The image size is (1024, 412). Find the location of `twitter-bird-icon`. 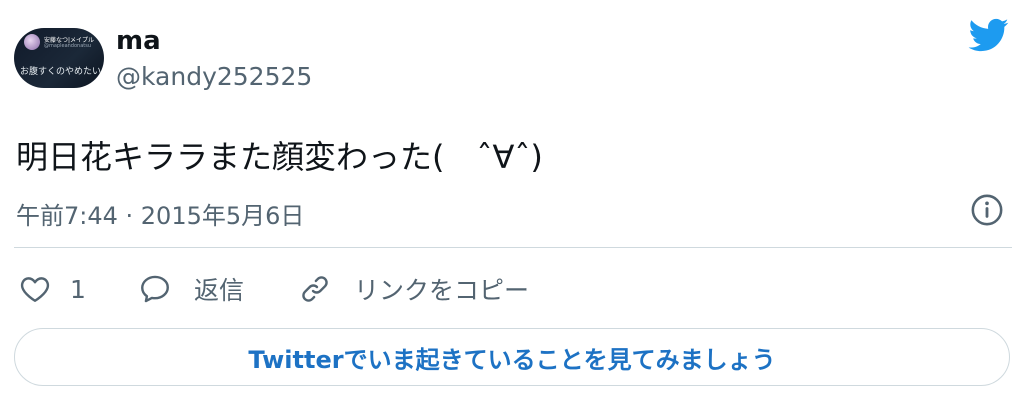

twitter-bird-icon is located at coordinates (988, 35).